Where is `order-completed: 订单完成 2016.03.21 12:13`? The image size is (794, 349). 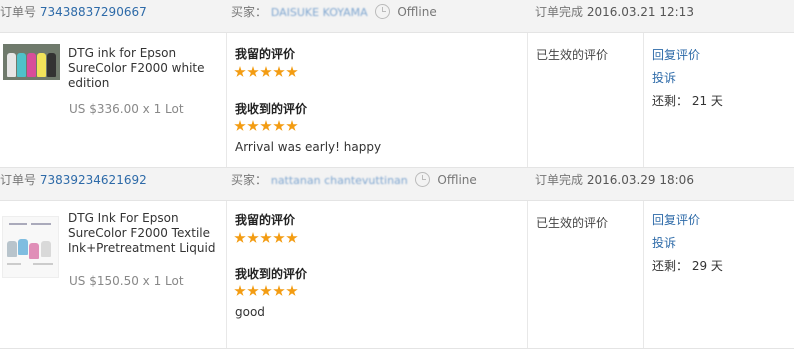 order-completed: 订单完成 2016.03.21 12:13 is located at coordinates (614, 16).